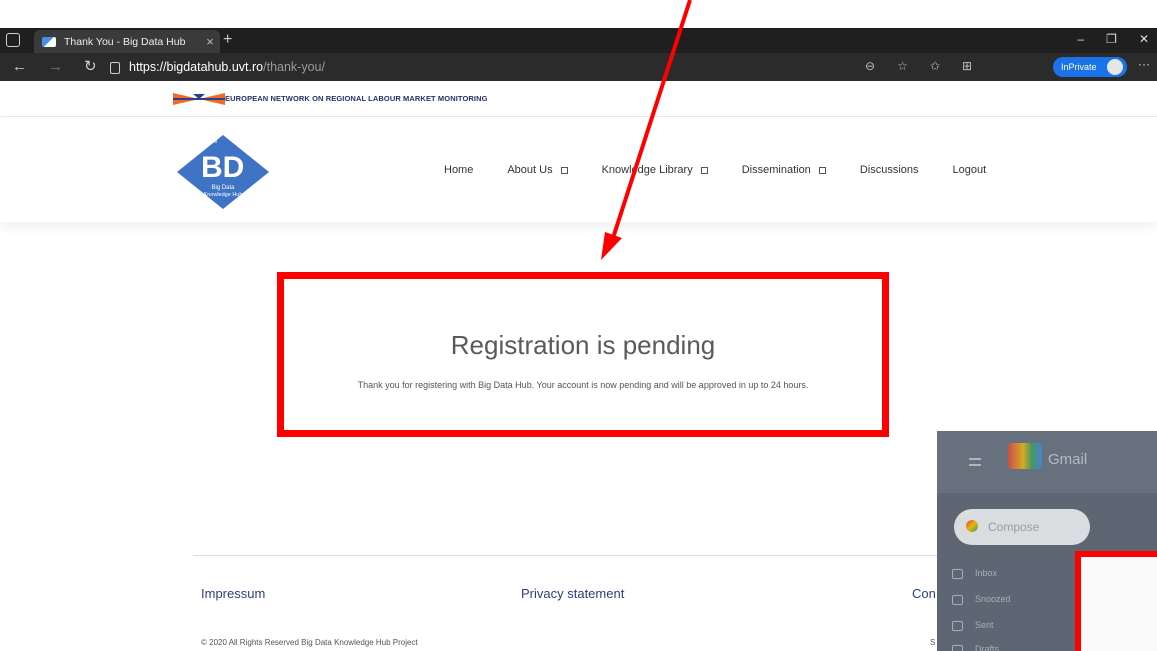 The height and width of the screenshot is (651, 1157). Describe the element at coordinates (1115, 67) in the screenshot. I see `profile-avatar` at that location.